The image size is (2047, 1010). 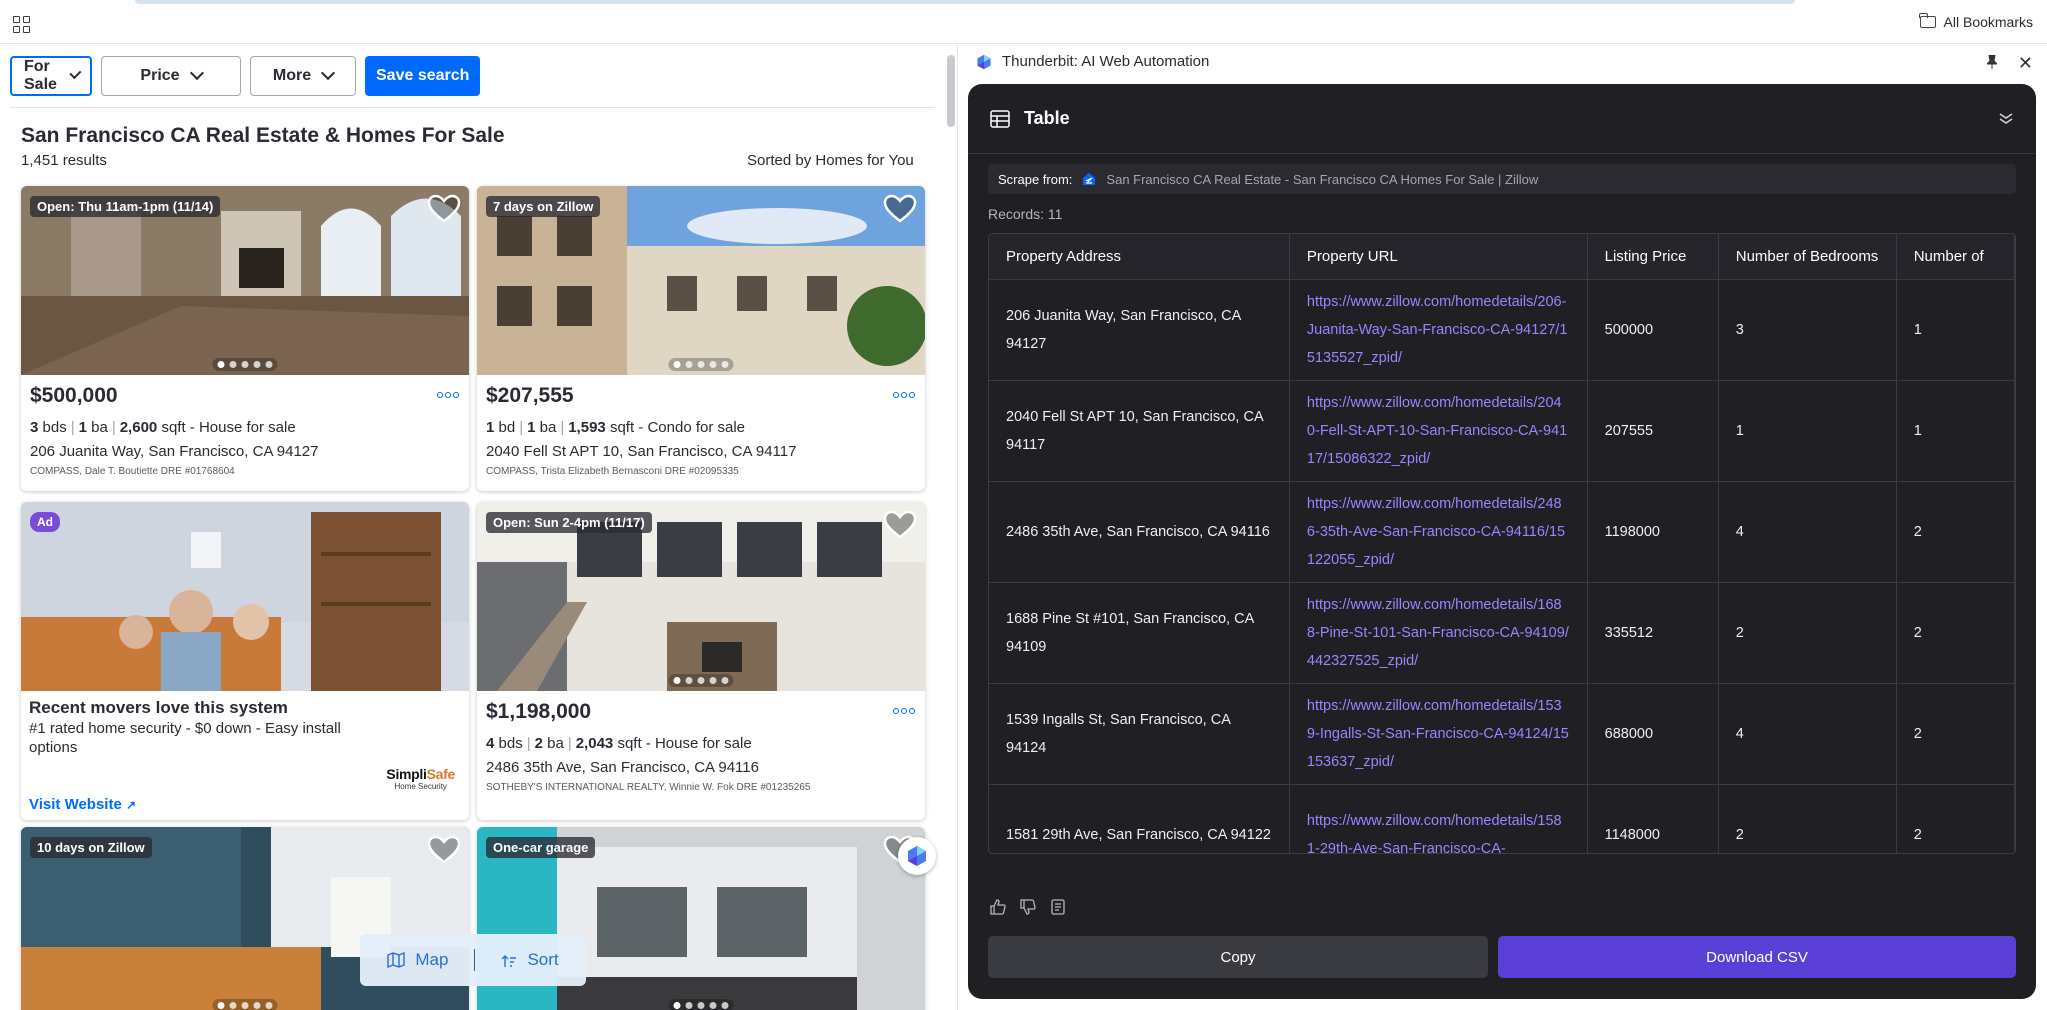 I want to click on save-search-button: Save search, so click(x=423, y=76).